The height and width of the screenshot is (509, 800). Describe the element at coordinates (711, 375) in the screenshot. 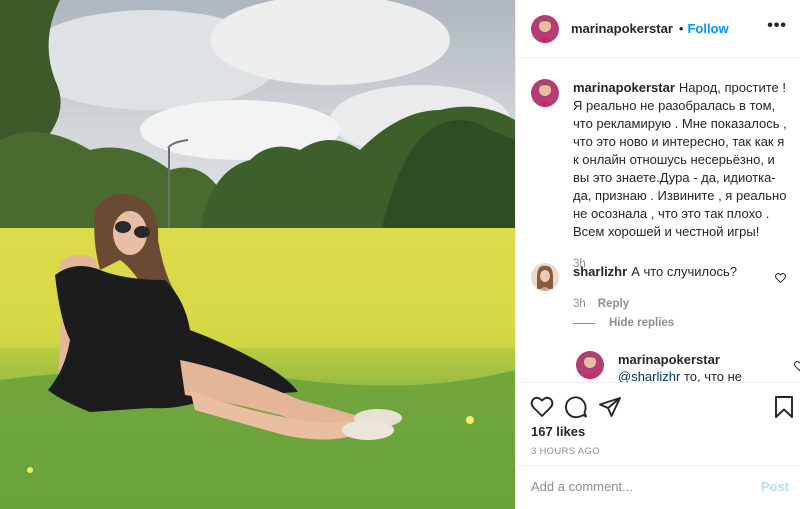

I see `reply-text: то, что не` at that location.